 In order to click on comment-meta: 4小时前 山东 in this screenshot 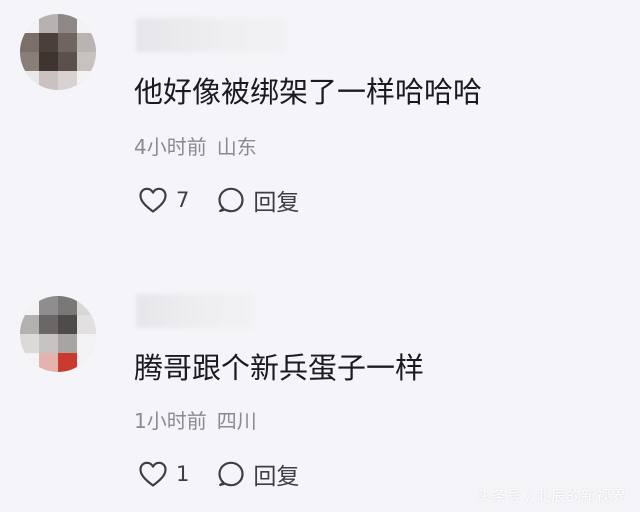, I will do `click(195, 147)`.